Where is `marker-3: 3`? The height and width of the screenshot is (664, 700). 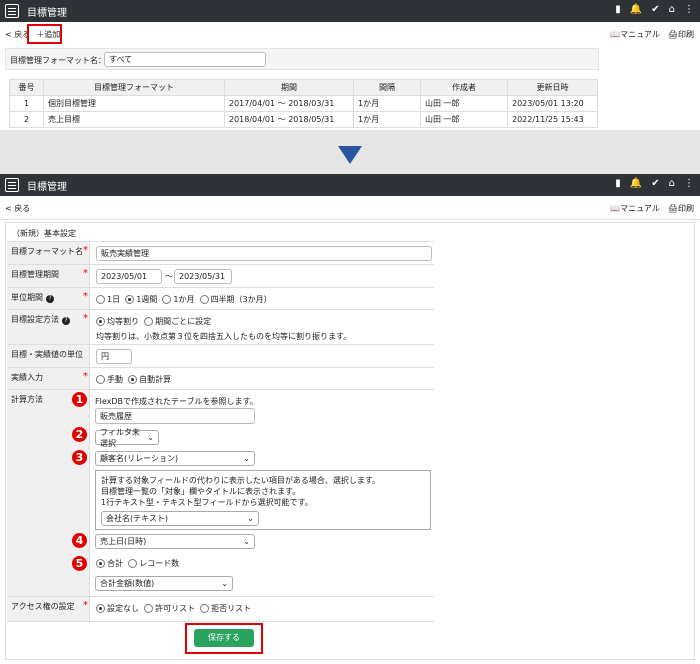 marker-3: 3 is located at coordinates (79, 457).